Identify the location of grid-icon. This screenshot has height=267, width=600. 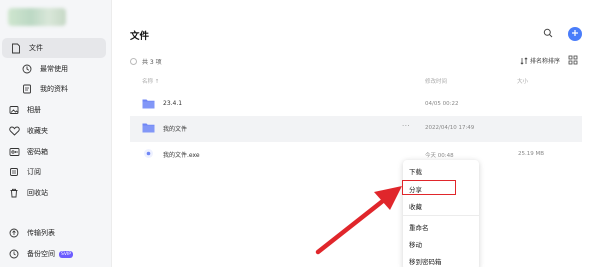
(573, 60).